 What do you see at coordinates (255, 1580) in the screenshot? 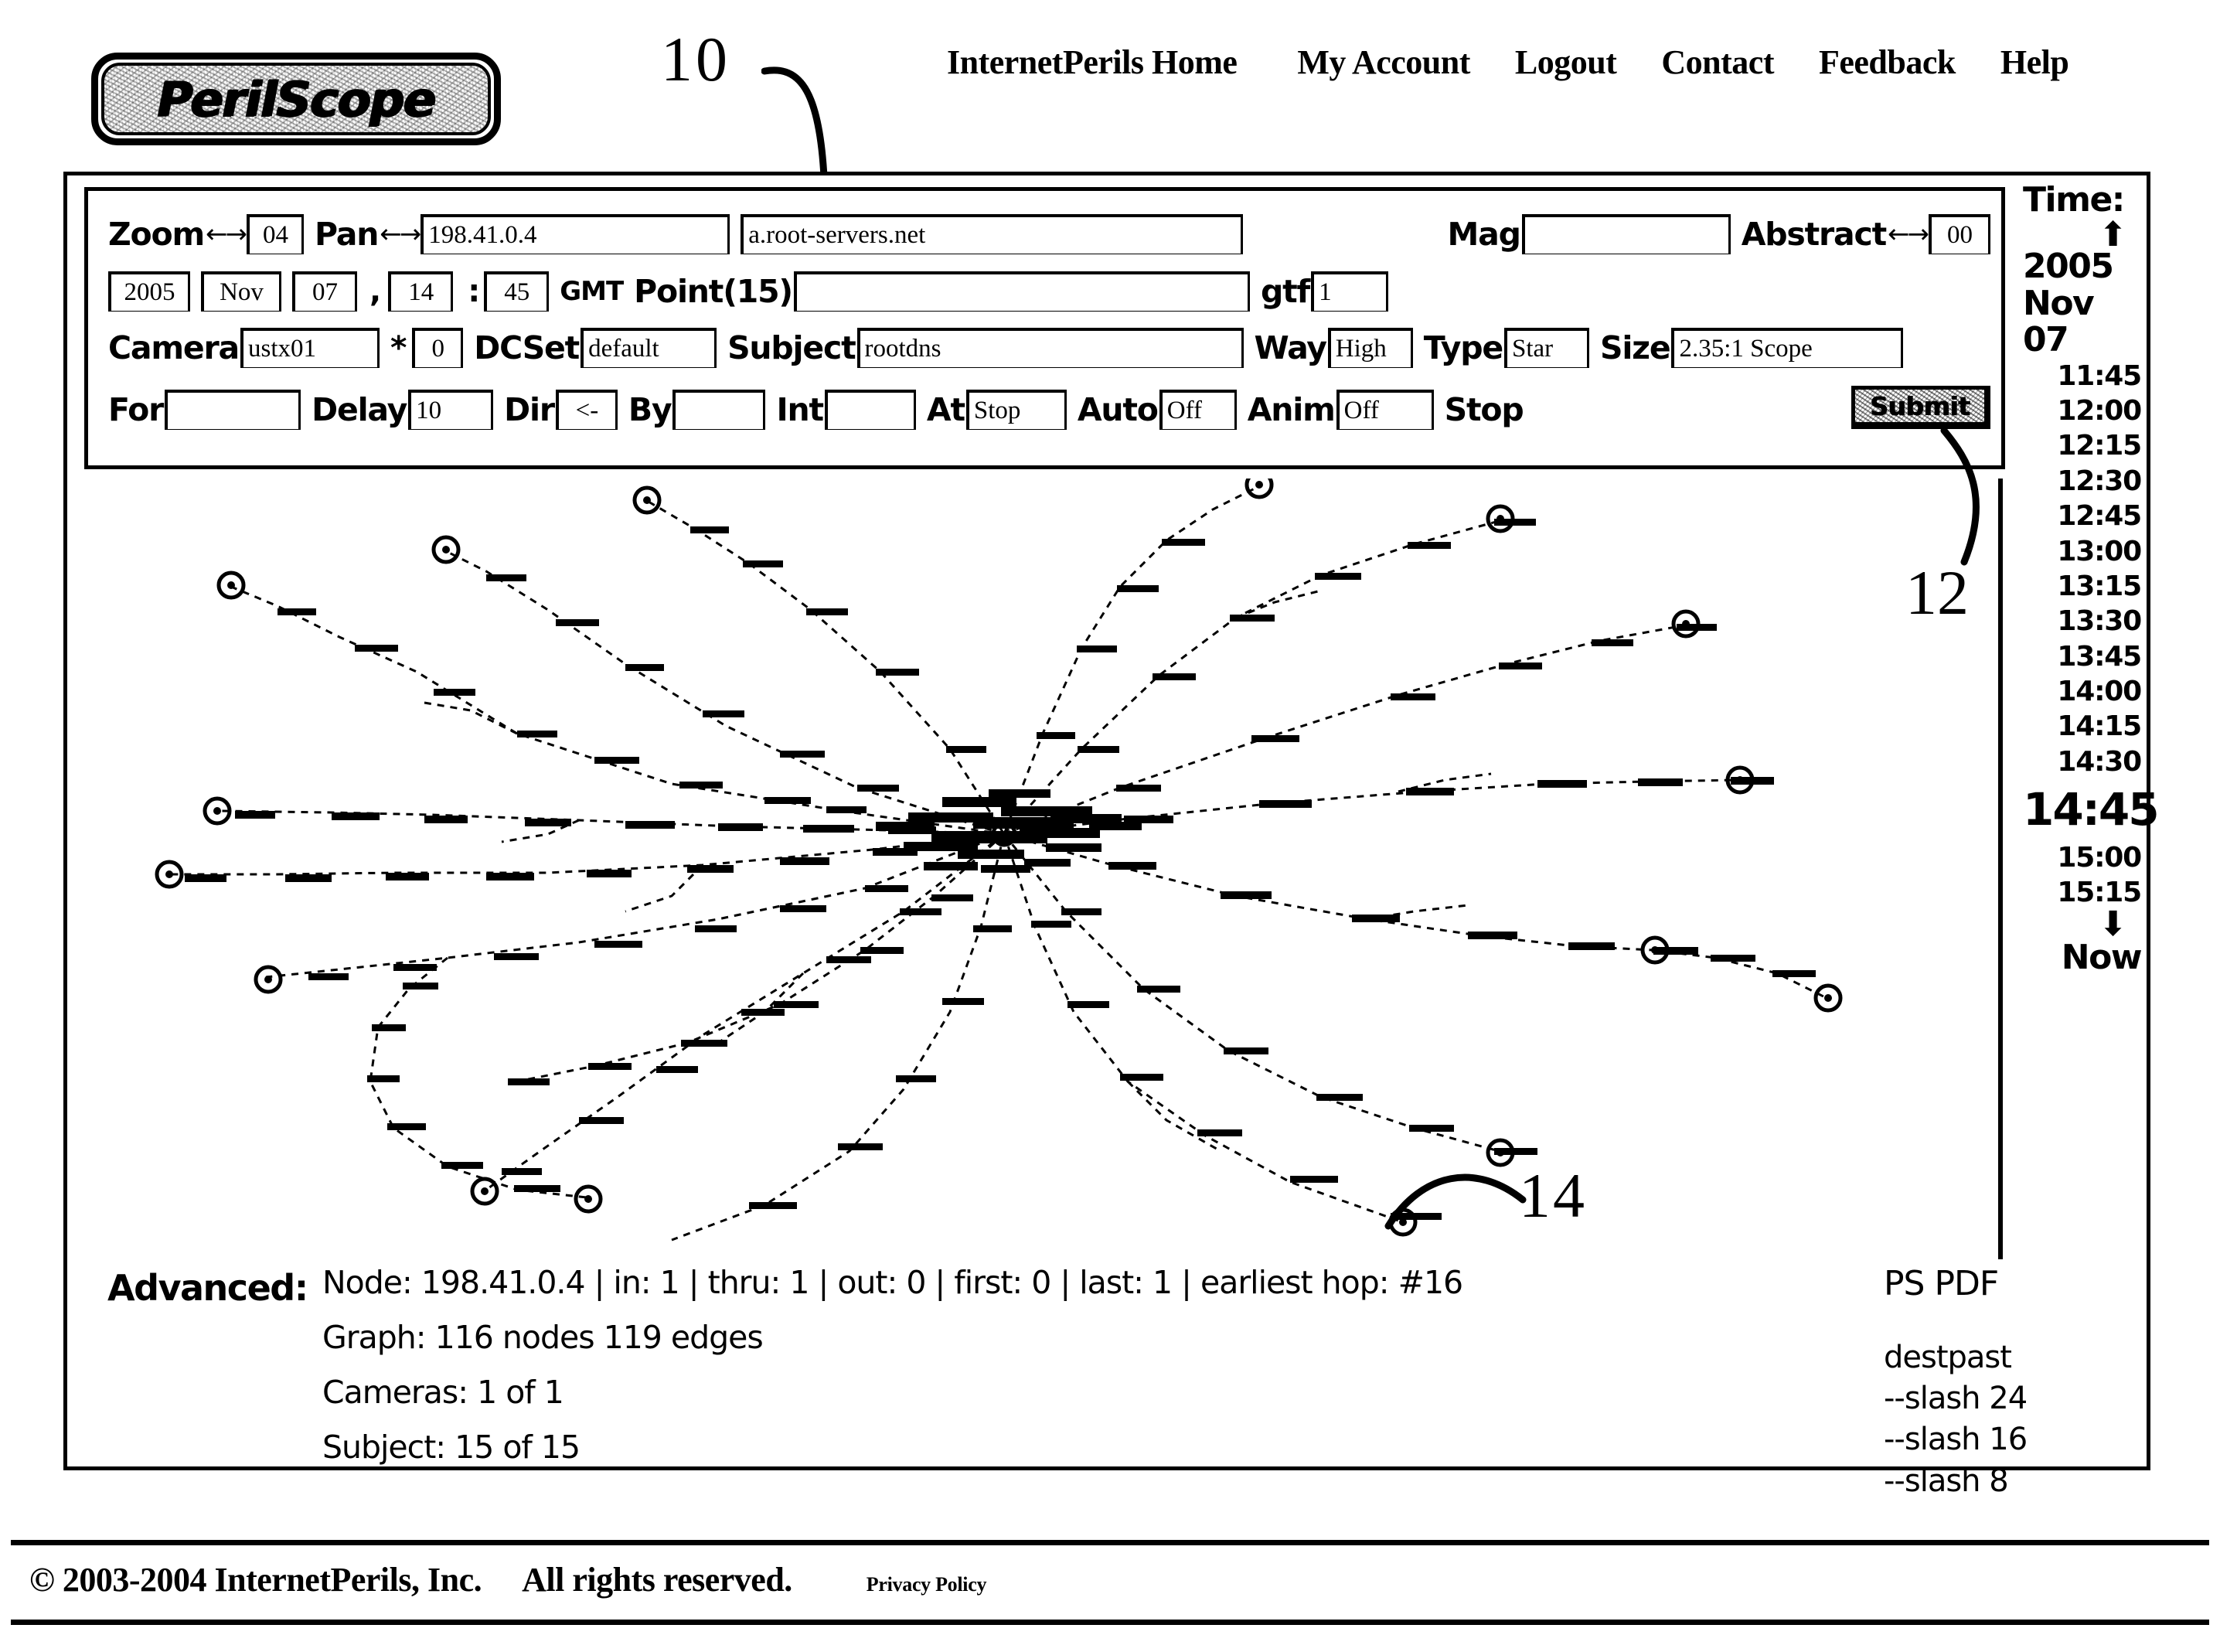
I see `footer-copyright: © 2003-2004 InternetPerils, Inc.` at bounding box center [255, 1580].